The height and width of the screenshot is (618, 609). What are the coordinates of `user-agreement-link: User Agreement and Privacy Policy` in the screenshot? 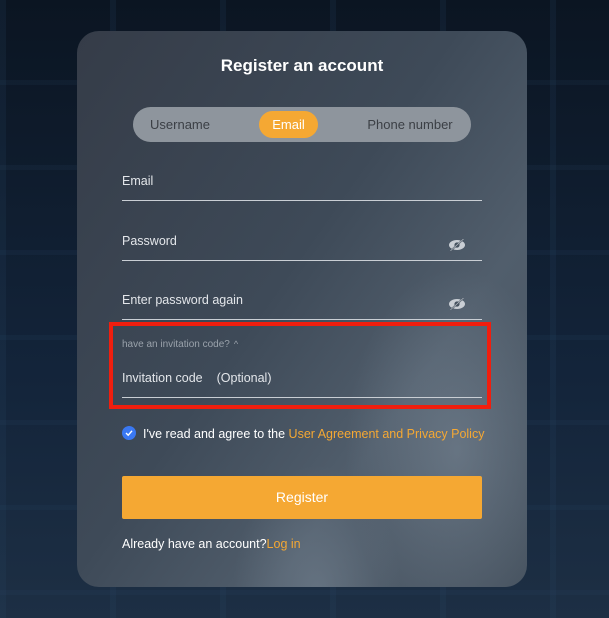 It's located at (387, 434).